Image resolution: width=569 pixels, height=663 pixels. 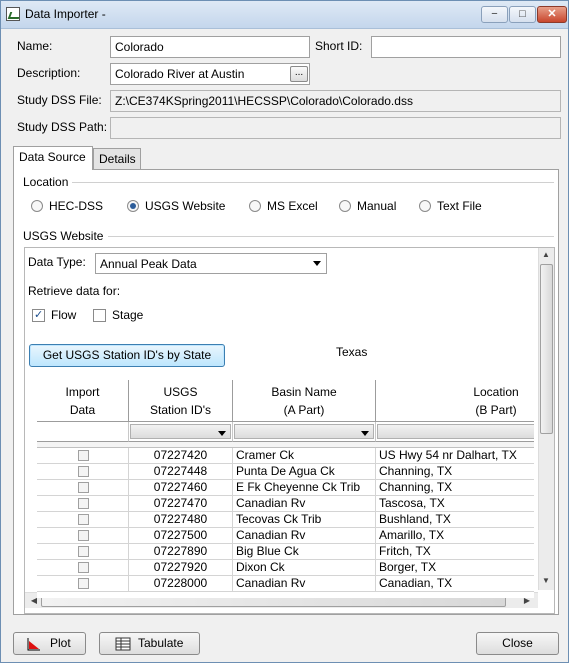 What do you see at coordinates (211, 263) in the screenshot?
I see `data-type-dropdown: Annual Peak Data` at bounding box center [211, 263].